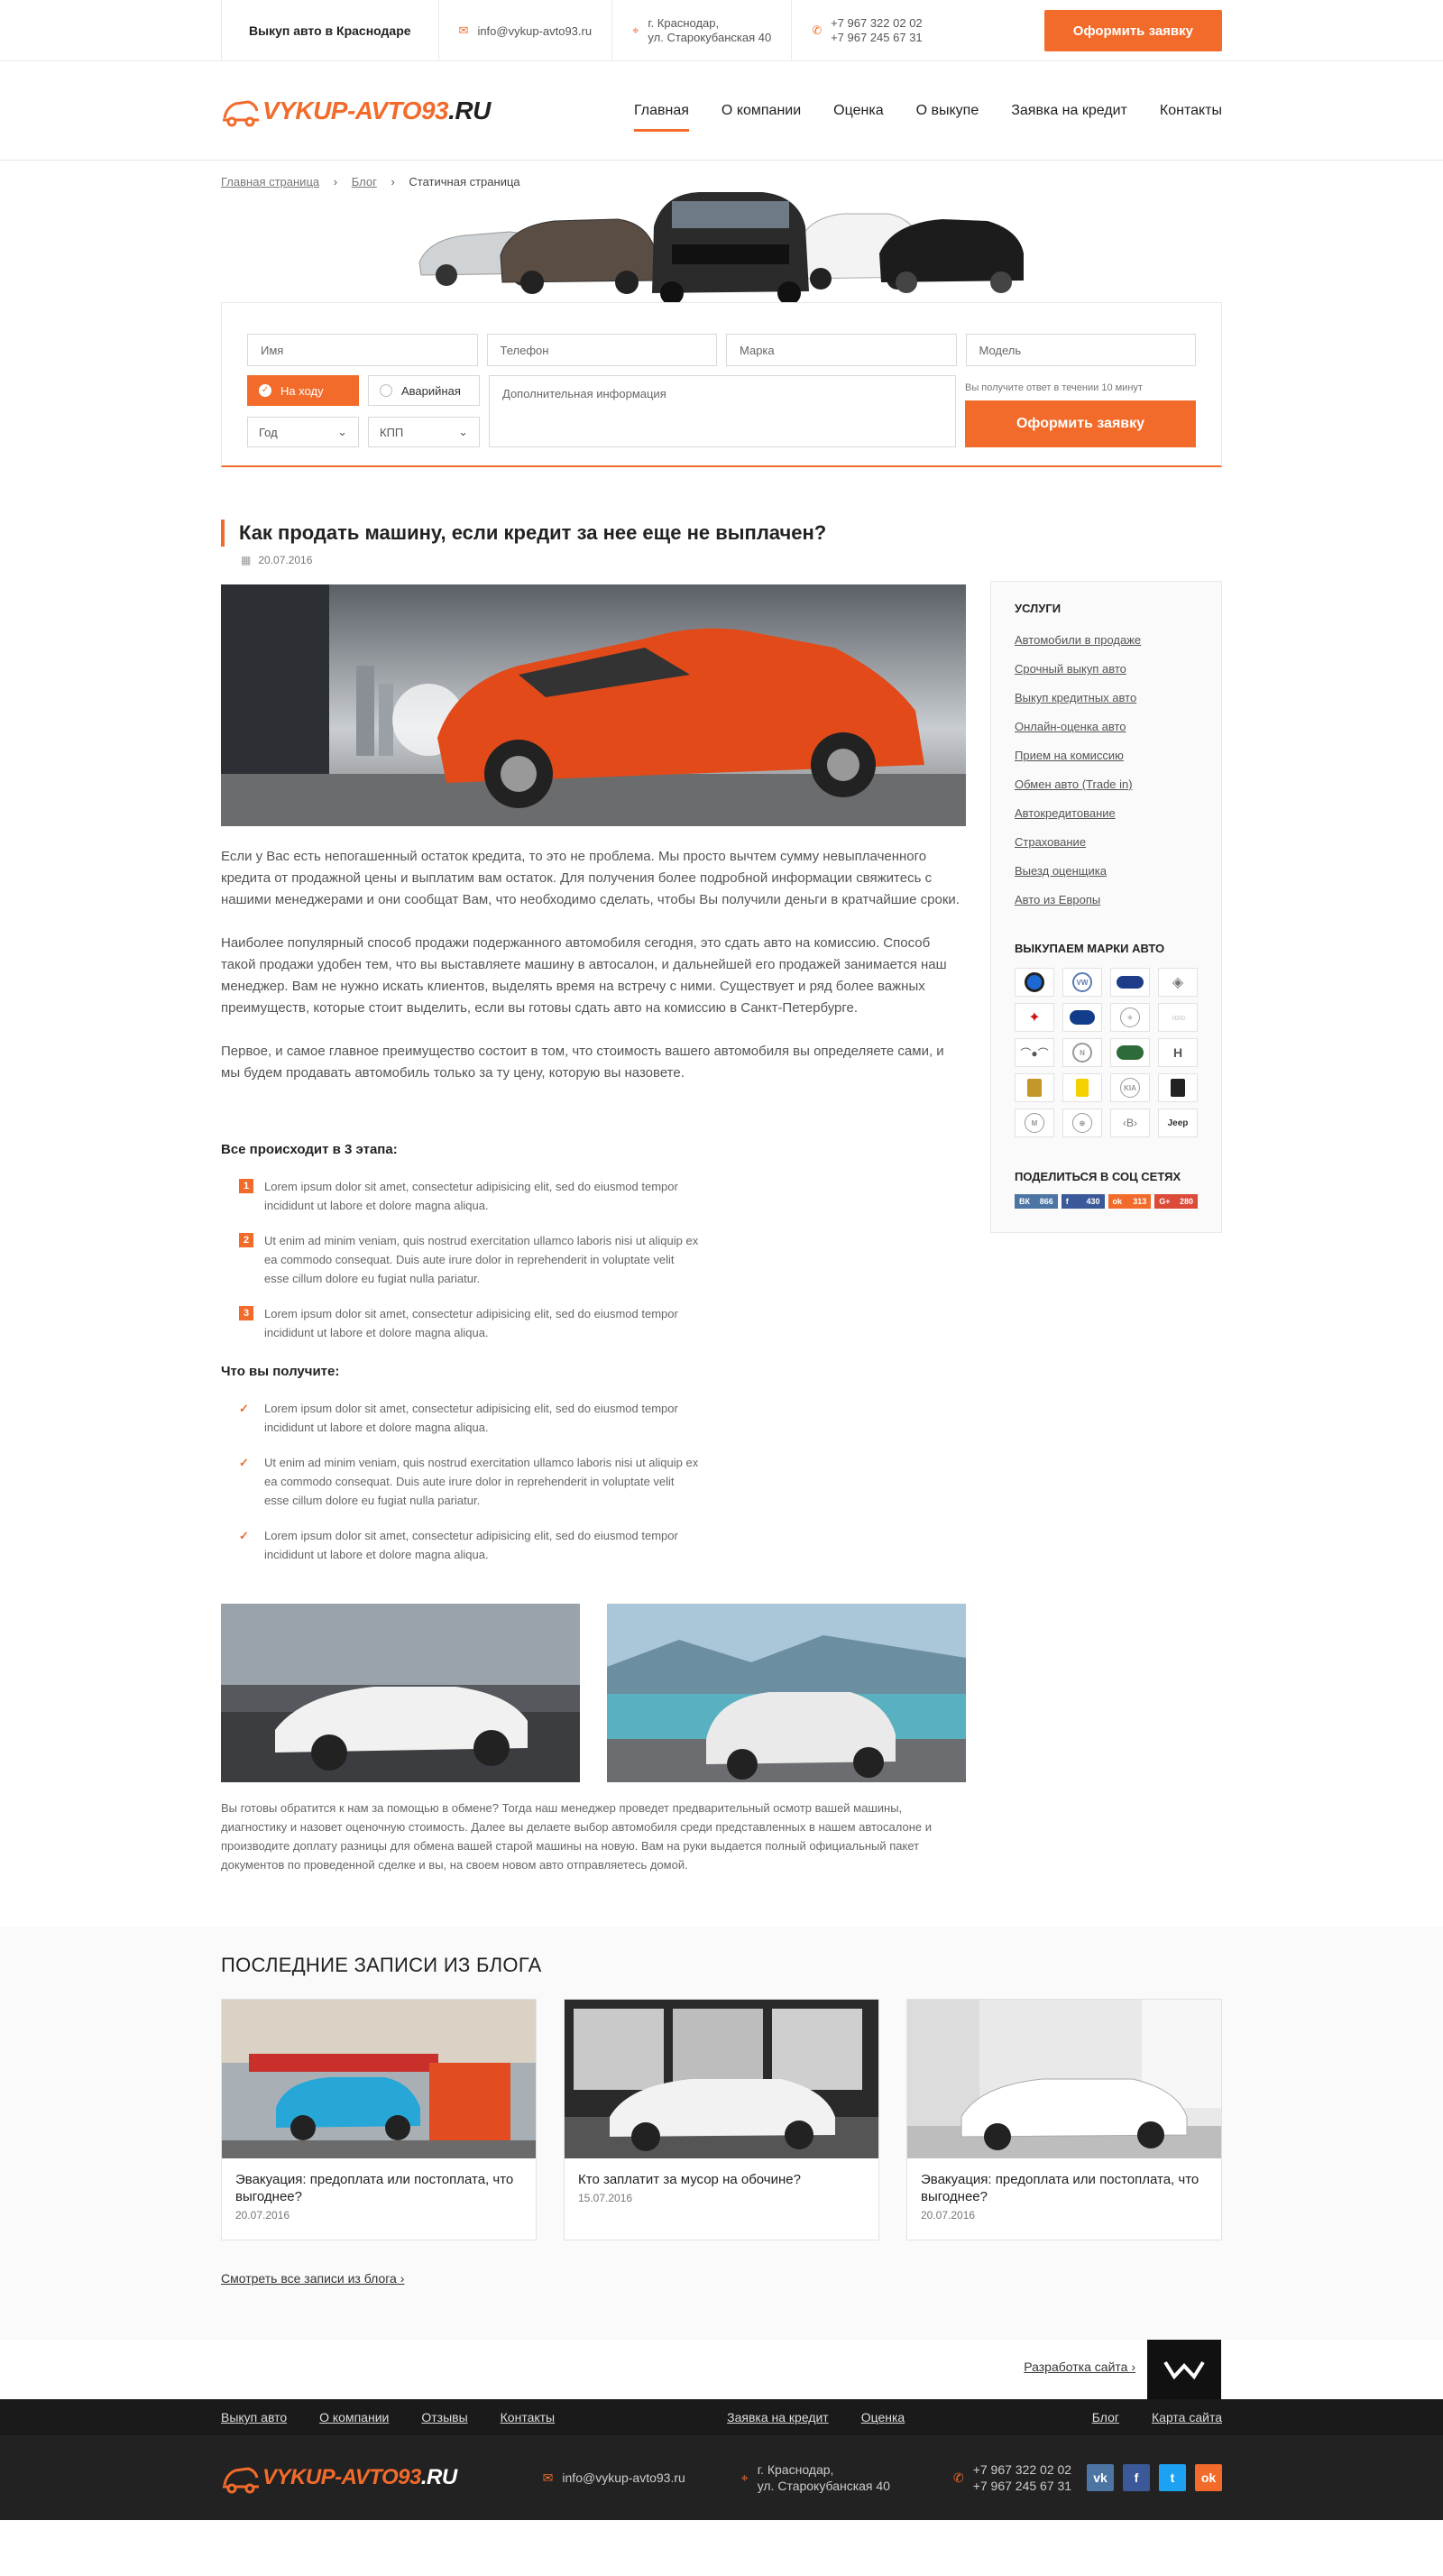 This screenshot has width=1443, height=2576. Describe the element at coordinates (444, 2417) in the screenshot. I see `footer-link: Отзывы` at that location.